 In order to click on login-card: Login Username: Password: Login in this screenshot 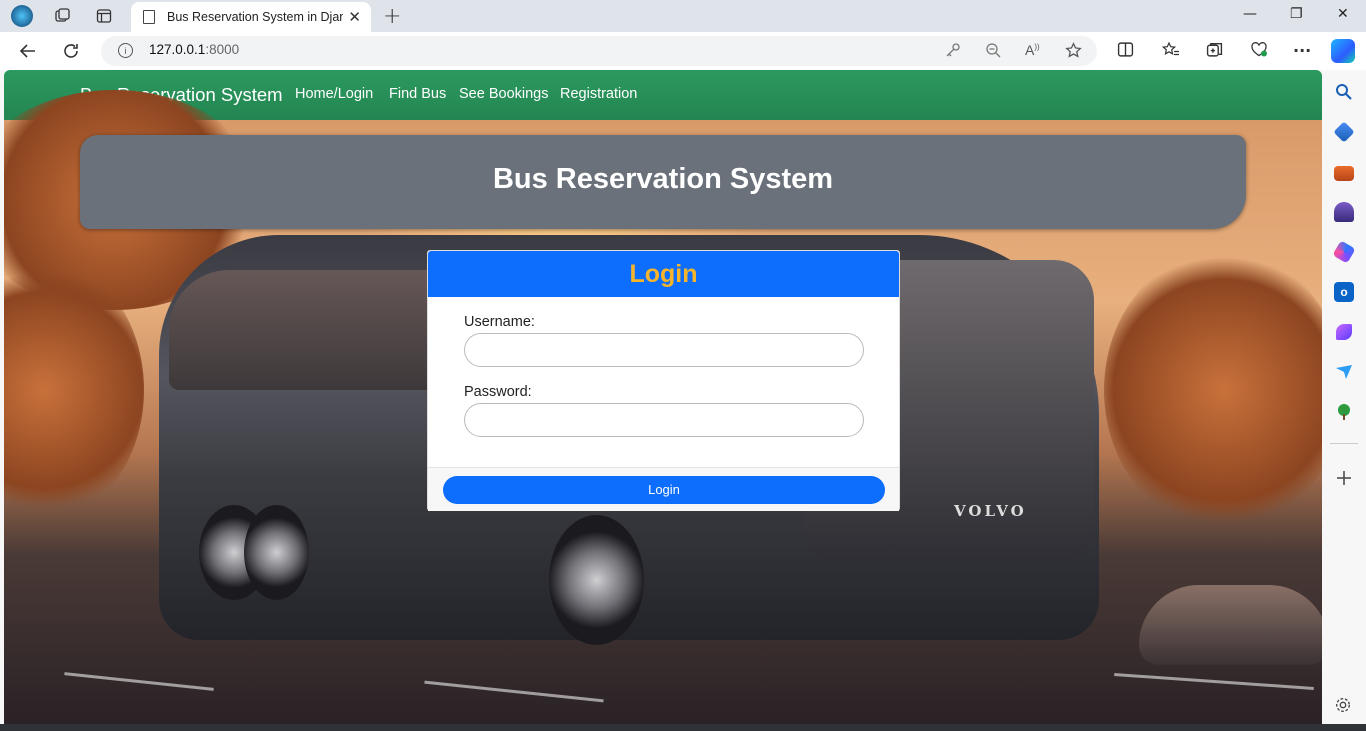, I will do `click(663, 380)`.